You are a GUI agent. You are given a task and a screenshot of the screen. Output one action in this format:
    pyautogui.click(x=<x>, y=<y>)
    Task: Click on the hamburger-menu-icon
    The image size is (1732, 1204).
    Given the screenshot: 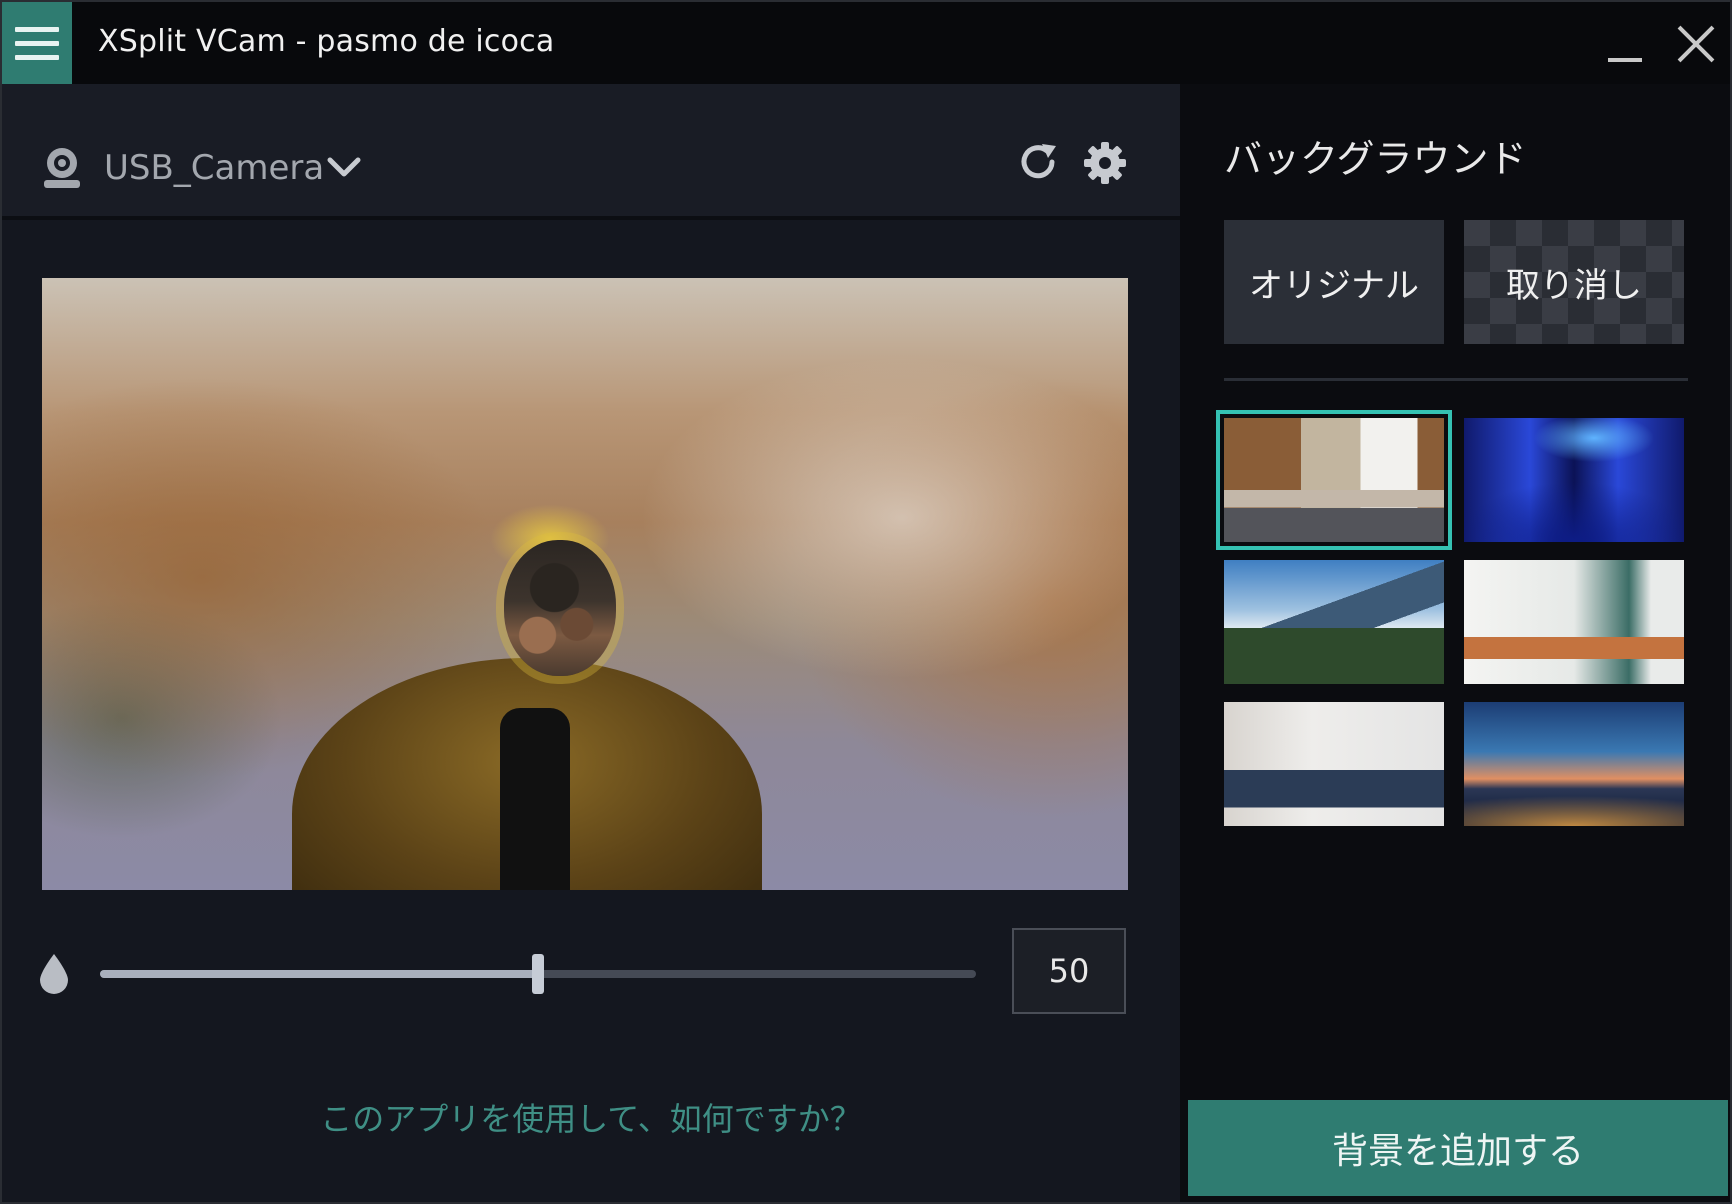 What is the action you would take?
    pyautogui.click(x=37, y=43)
    